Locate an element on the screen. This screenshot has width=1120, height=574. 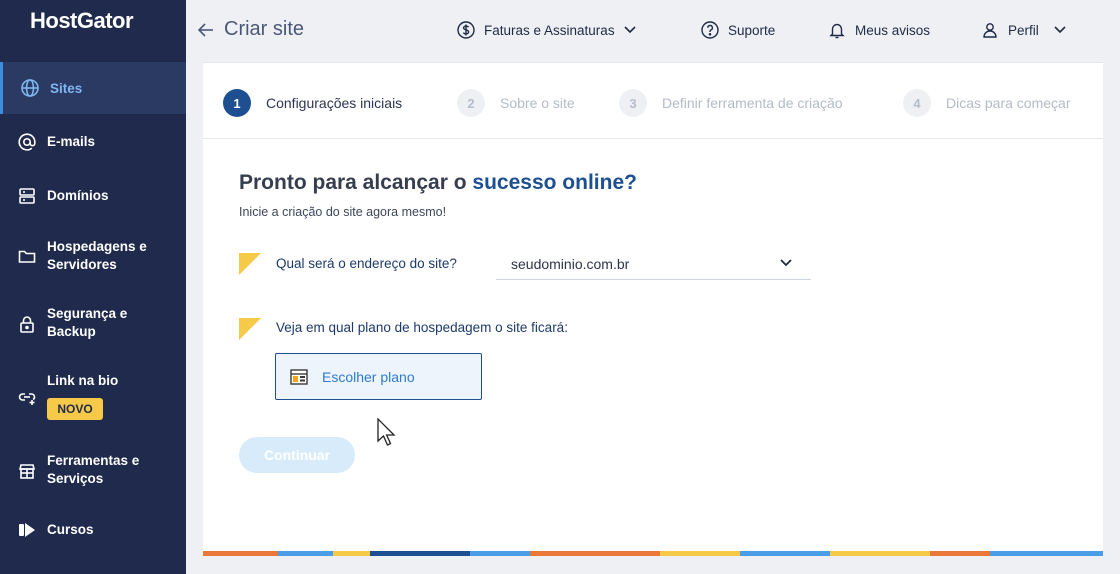
sidebar-item-label: E-mails is located at coordinates (71, 141).